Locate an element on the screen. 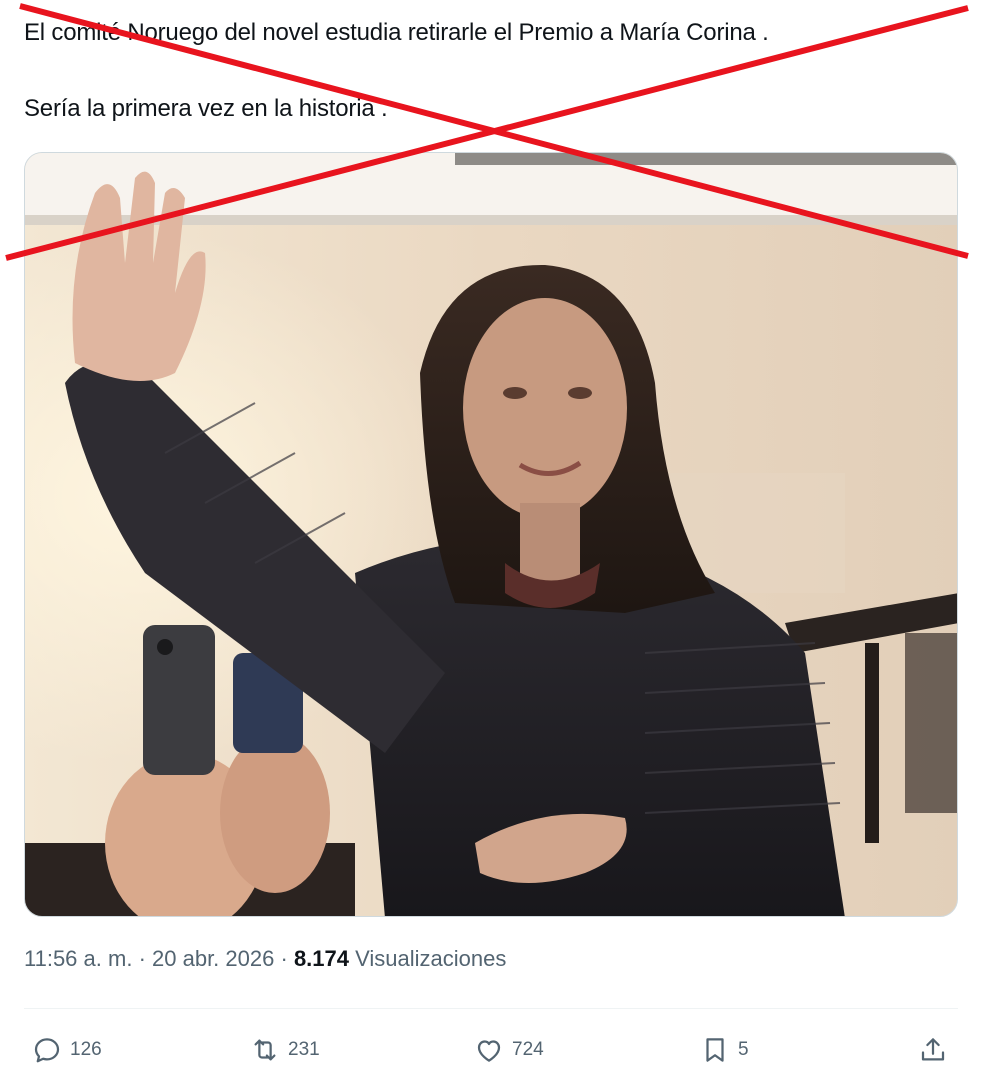 The width and height of the screenshot is (988, 1080). views-count: 8.174 is located at coordinates (321, 958).